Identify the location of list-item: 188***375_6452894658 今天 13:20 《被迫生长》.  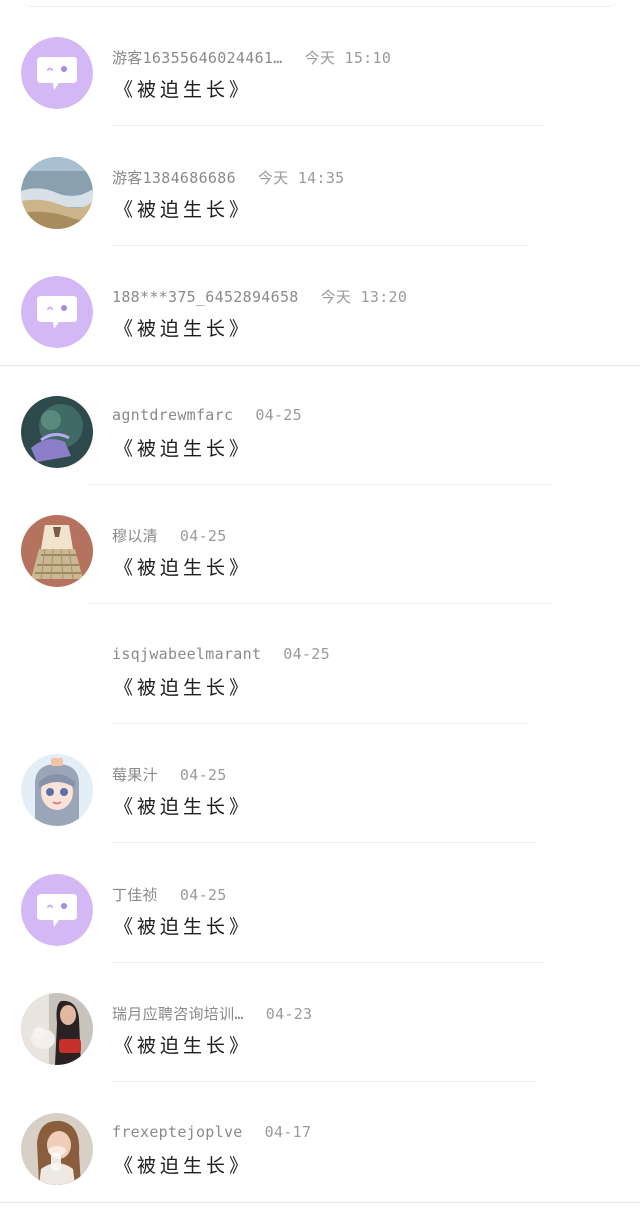
(320, 305).